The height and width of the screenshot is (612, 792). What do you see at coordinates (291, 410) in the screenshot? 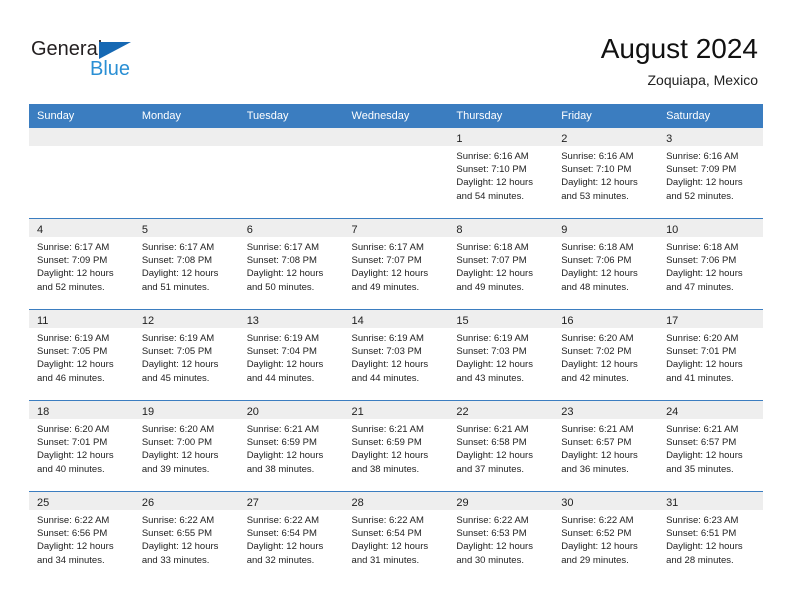
I see `day-number-band: 20` at bounding box center [291, 410].